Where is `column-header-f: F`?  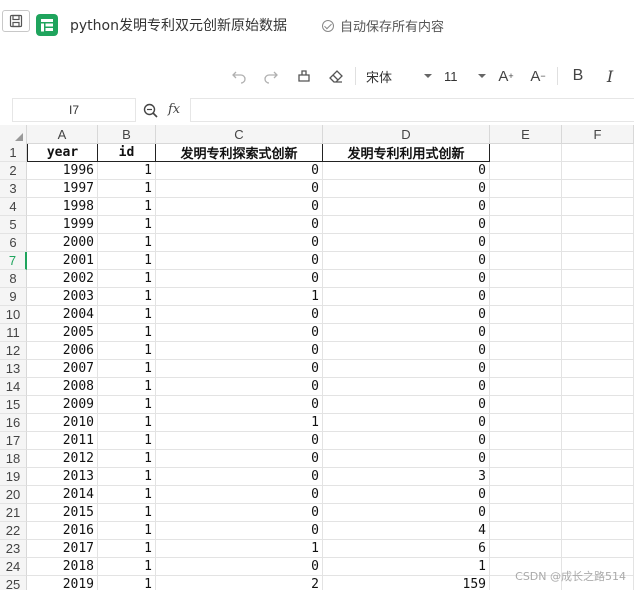
column-header-f: F is located at coordinates (598, 134).